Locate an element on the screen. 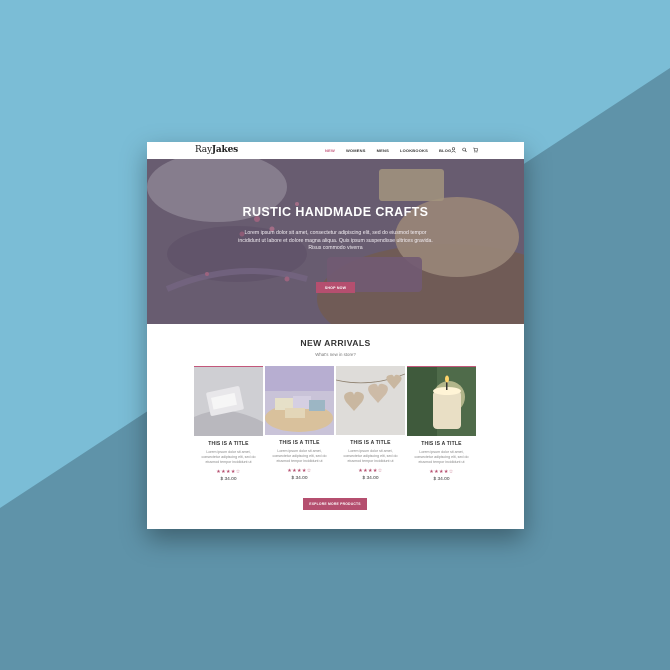 The width and height of the screenshot is (670, 670). nav-item-blog: BLOG is located at coordinates (445, 150).